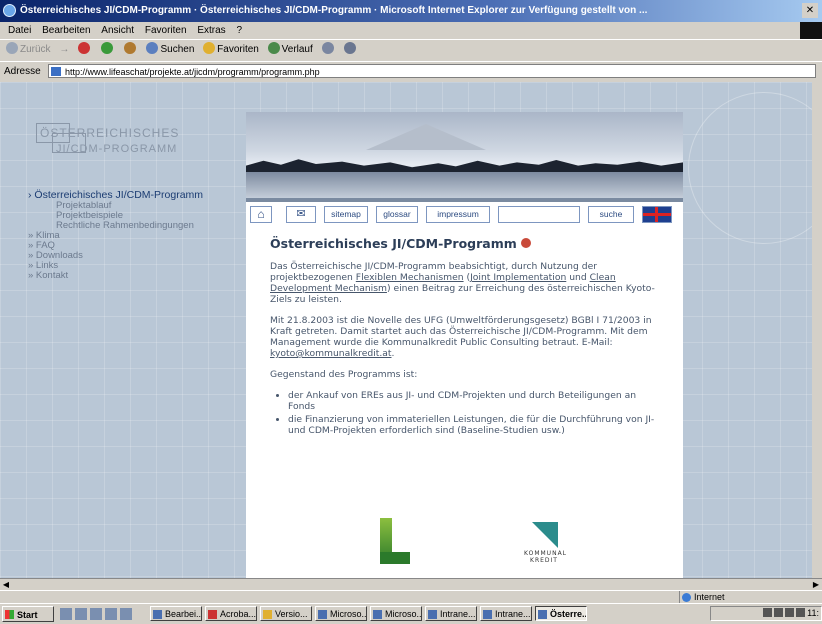 Image resolution: width=822 pixels, height=624 pixels. Describe the element at coordinates (64, 50) in the screenshot. I see `forward-button: →` at that location.